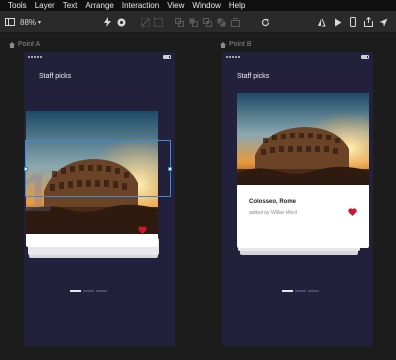  I want to click on menu-window: Window, so click(206, 5).